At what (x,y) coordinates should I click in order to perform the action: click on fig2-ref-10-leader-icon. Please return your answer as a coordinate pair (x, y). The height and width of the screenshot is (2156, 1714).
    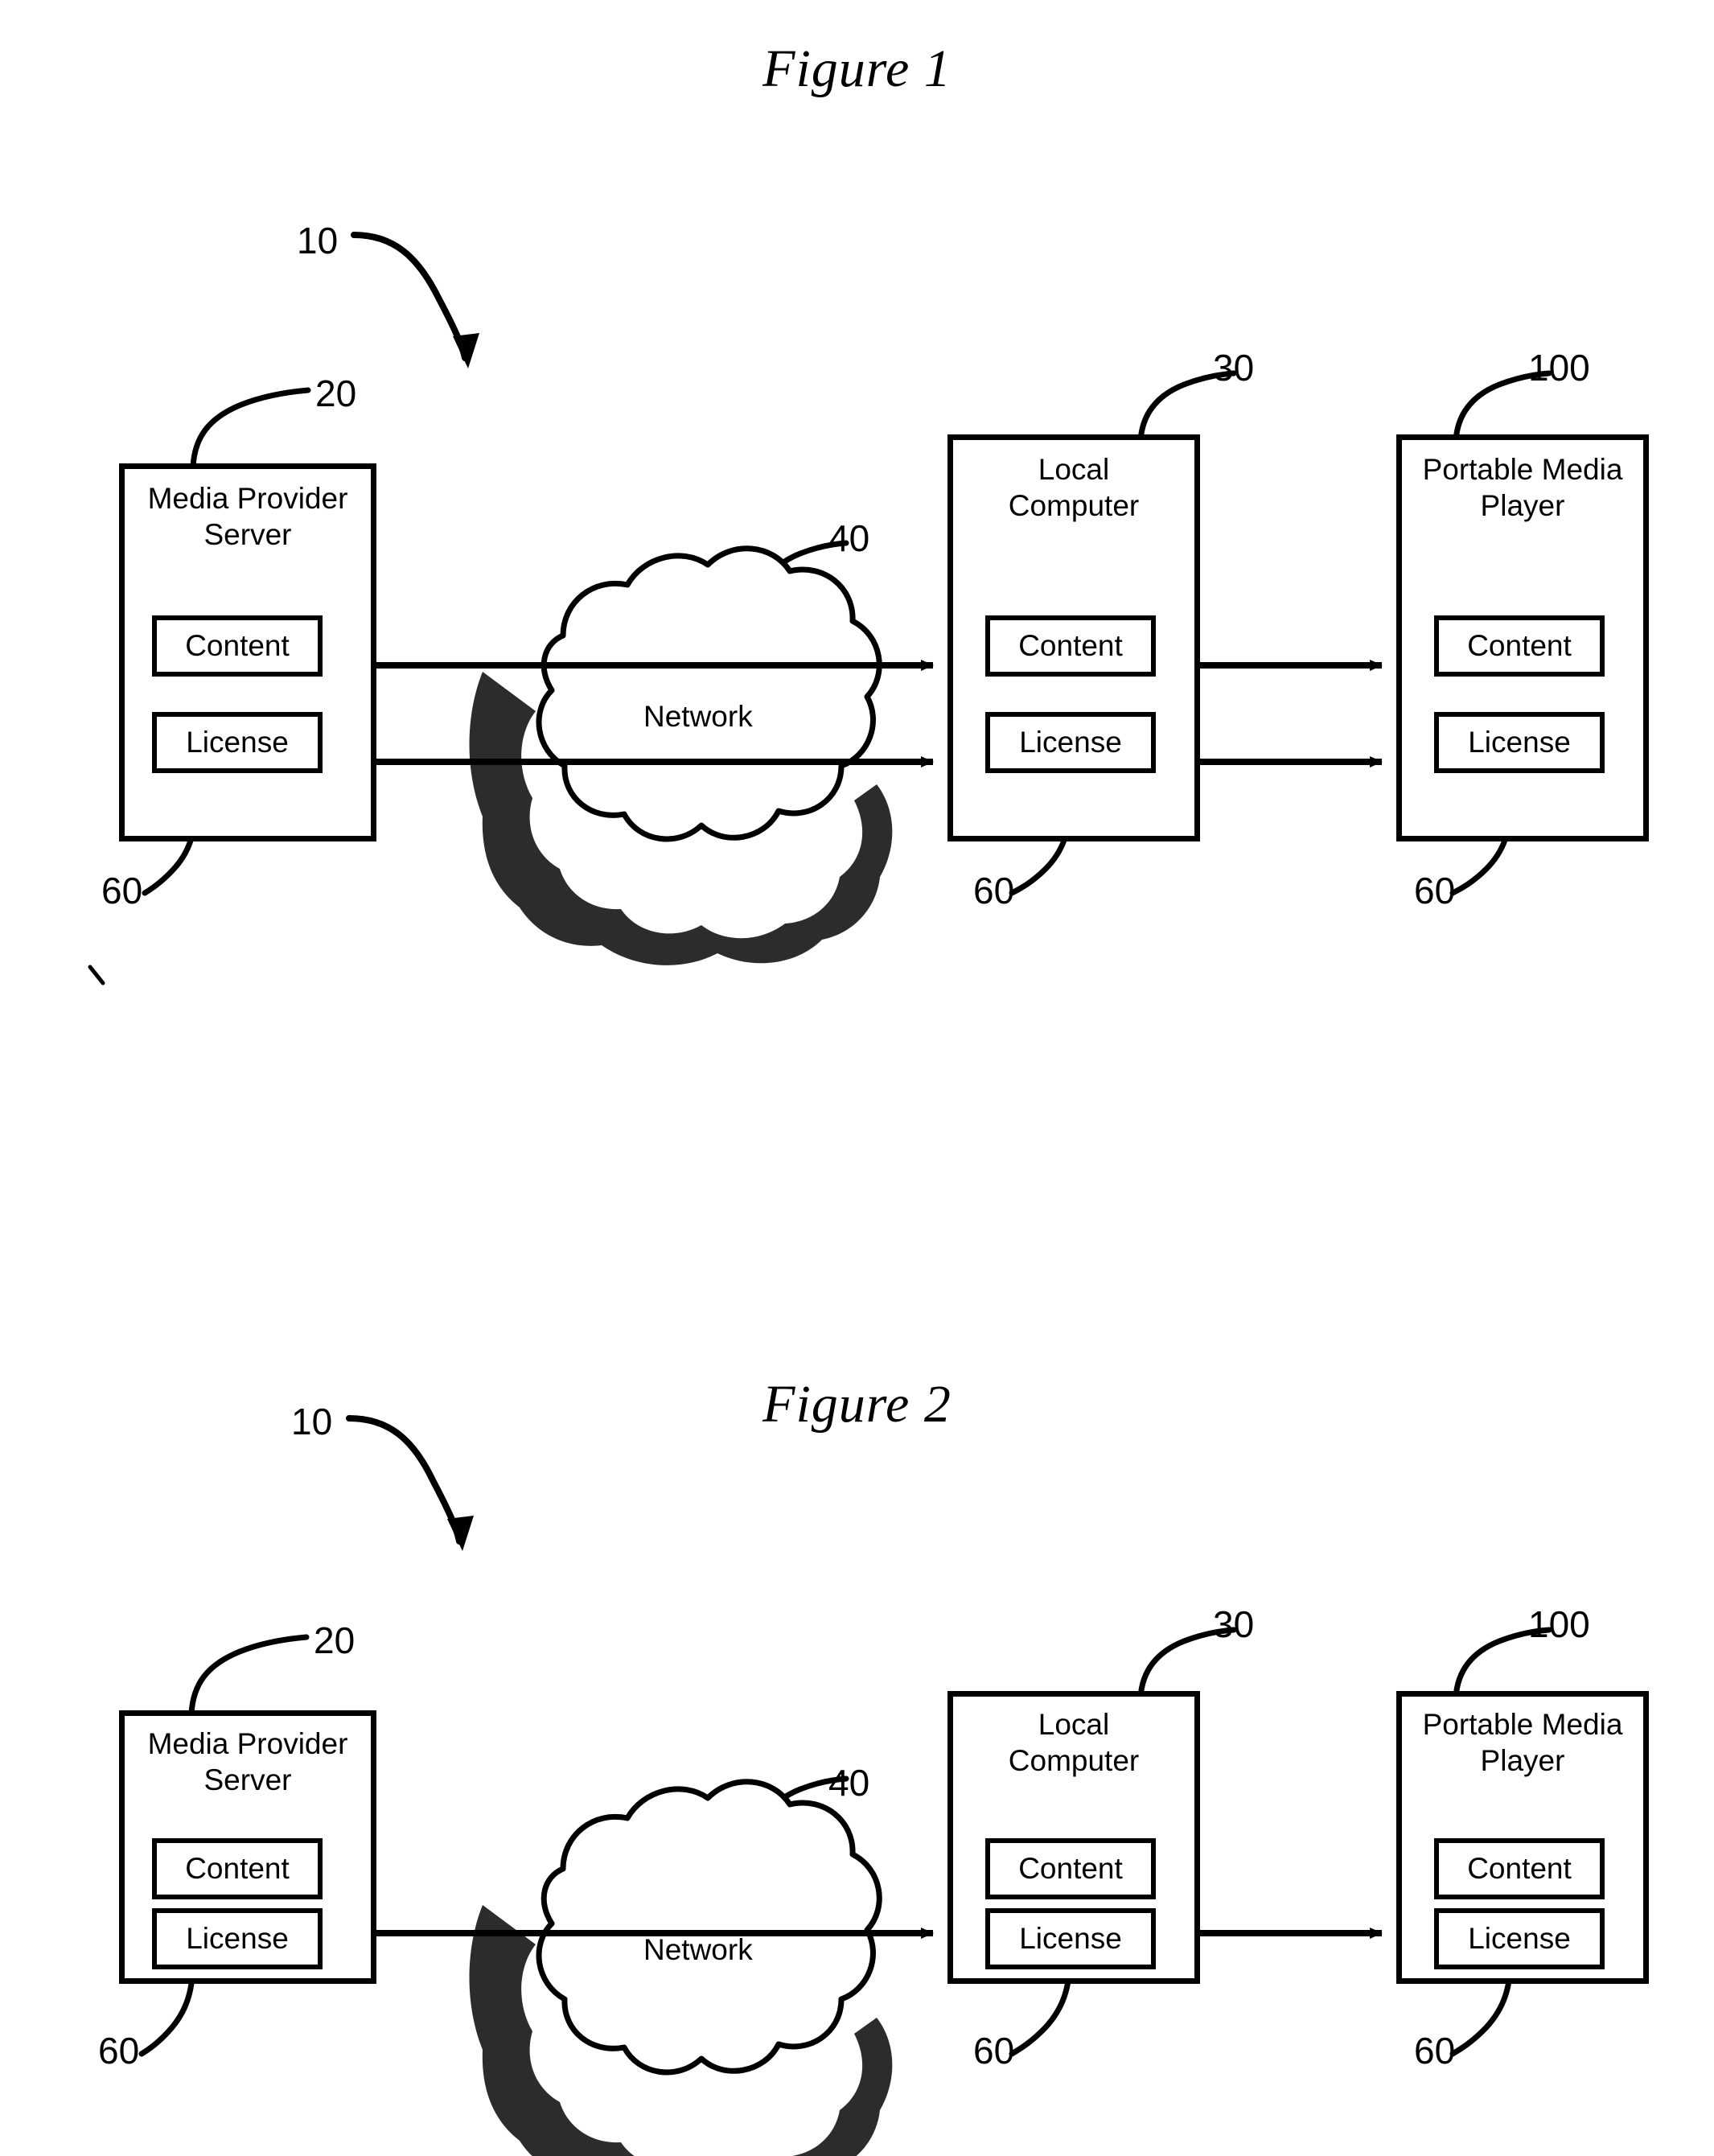
    Looking at the image, I should click on (410, 1483).